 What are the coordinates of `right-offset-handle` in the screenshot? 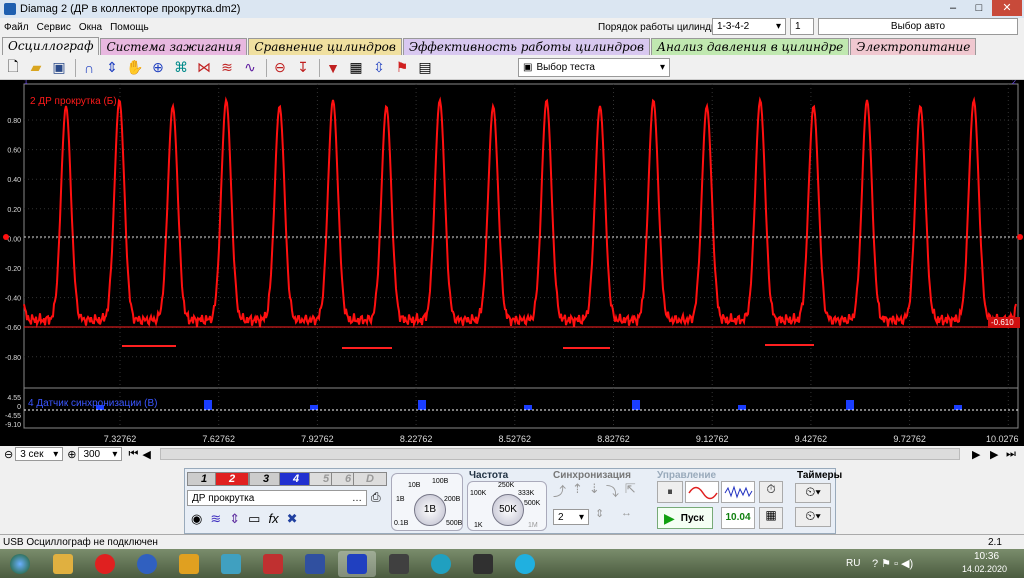 It's located at (1020, 237).